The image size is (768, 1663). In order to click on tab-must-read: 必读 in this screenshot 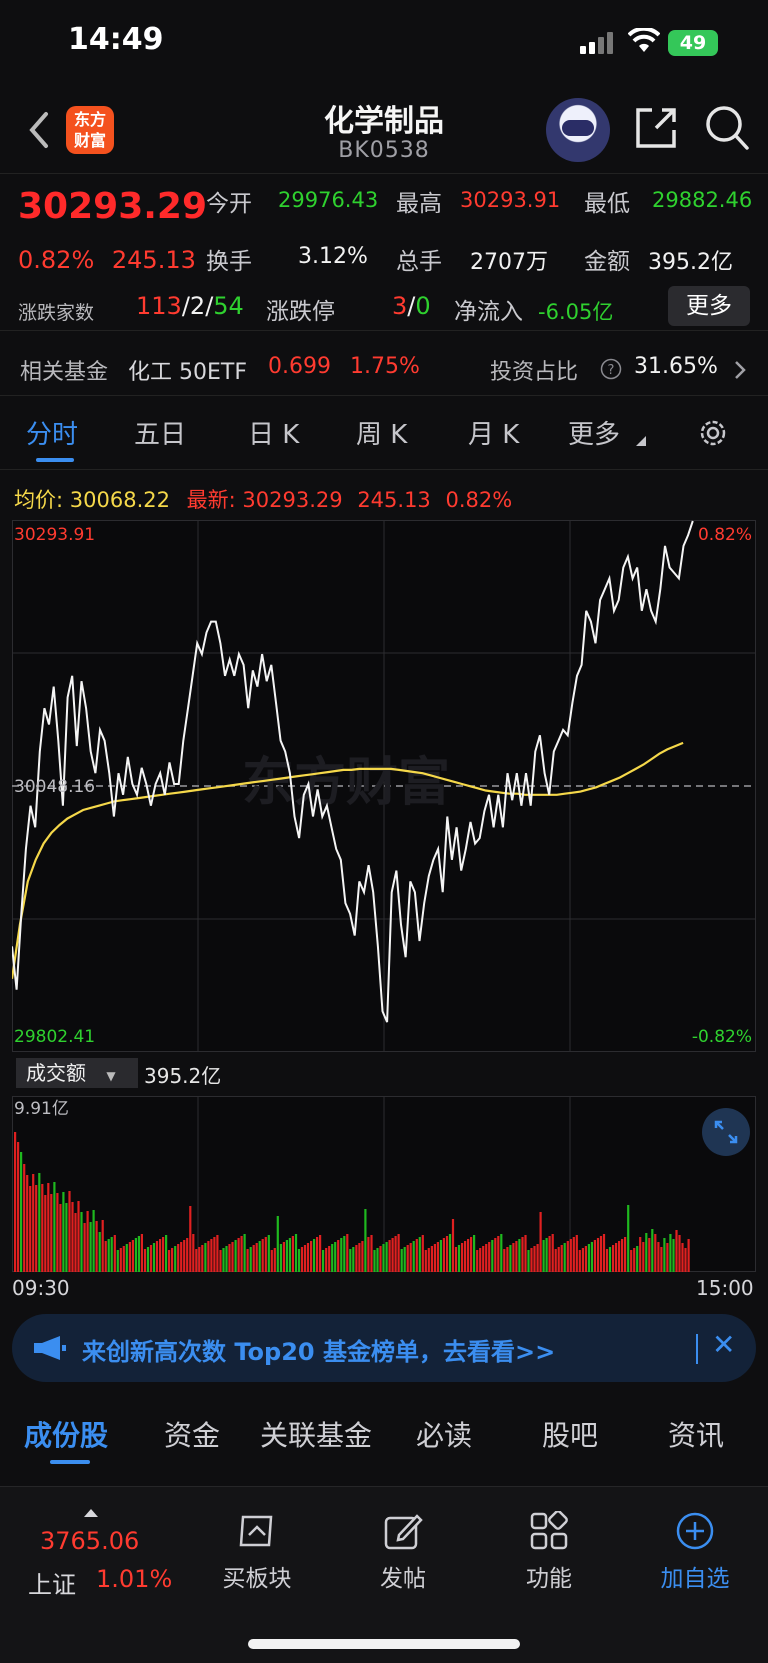, I will do `click(444, 1434)`.